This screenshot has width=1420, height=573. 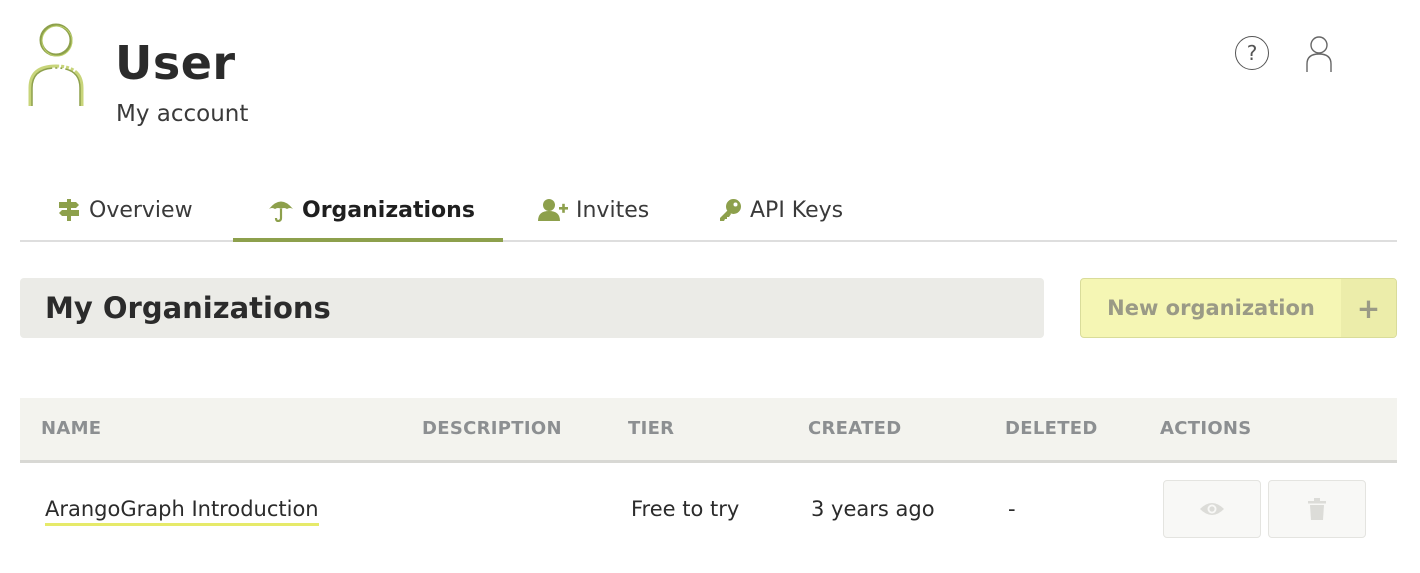 I want to click on page-title: User, so click(x=175, y=63).